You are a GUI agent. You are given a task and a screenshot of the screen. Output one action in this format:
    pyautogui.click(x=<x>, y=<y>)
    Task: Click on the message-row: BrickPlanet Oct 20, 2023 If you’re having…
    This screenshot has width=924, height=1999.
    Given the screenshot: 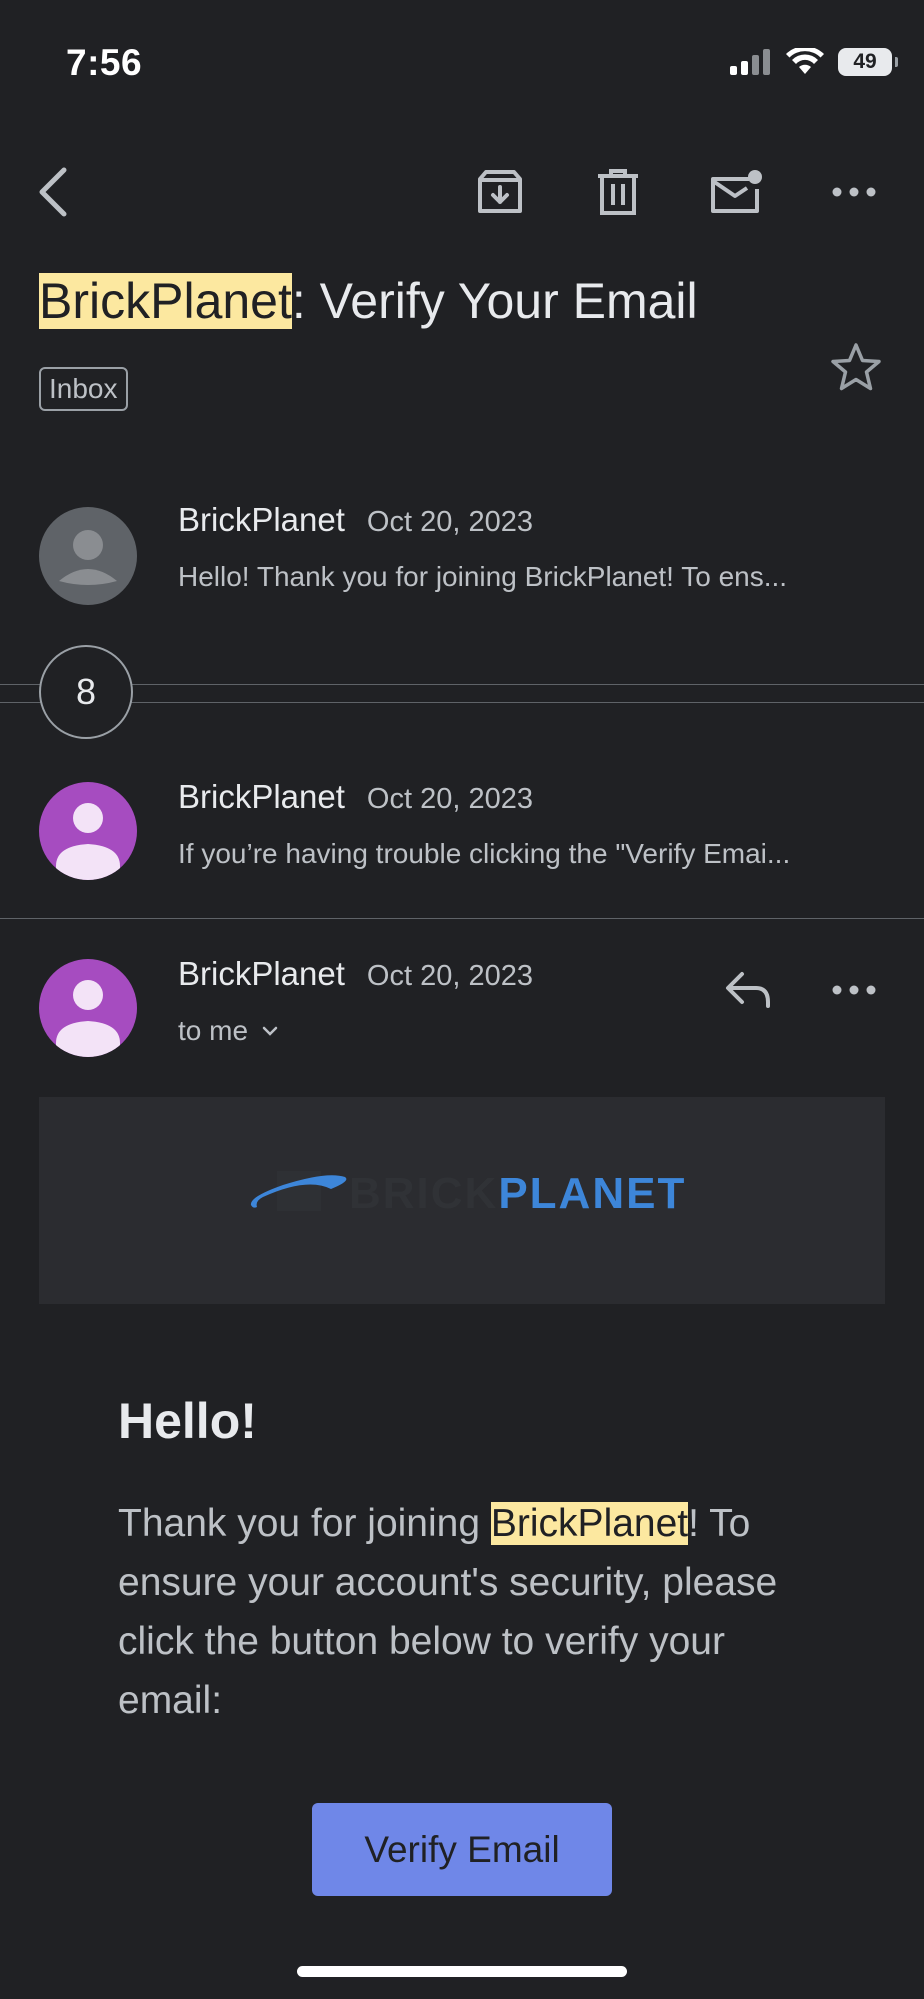 What is the action you would take?
    pyautogui.click(x=462, y=830)
    